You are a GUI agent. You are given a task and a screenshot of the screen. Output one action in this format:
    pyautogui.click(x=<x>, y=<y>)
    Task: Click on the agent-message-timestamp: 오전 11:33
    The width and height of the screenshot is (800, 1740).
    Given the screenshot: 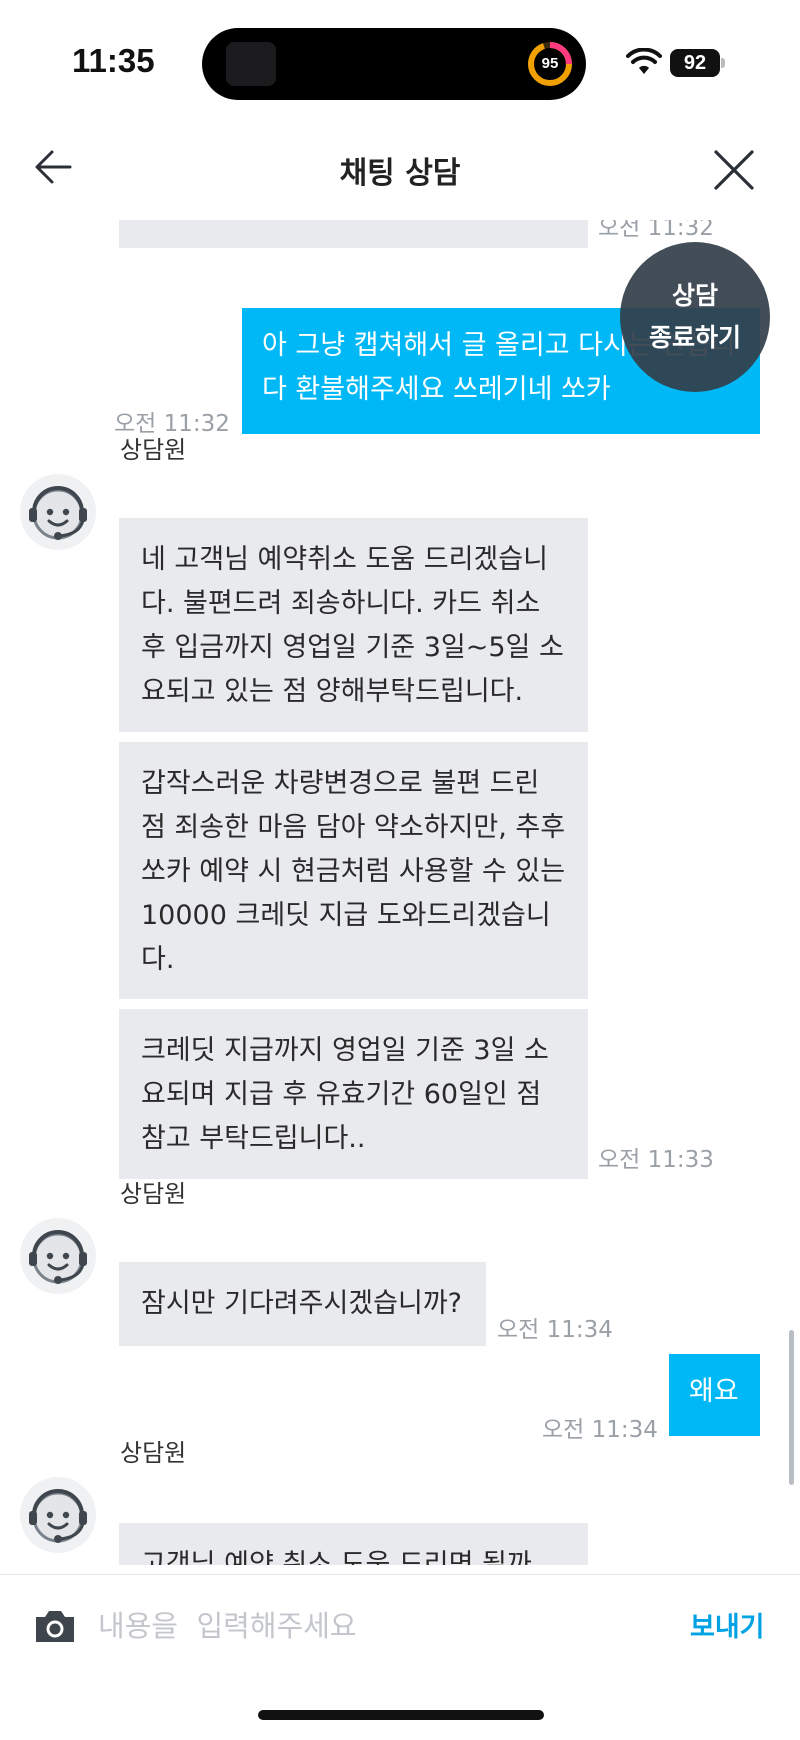 What is the action you would take?
    pyautogui.click(x=656, y=1160)
    